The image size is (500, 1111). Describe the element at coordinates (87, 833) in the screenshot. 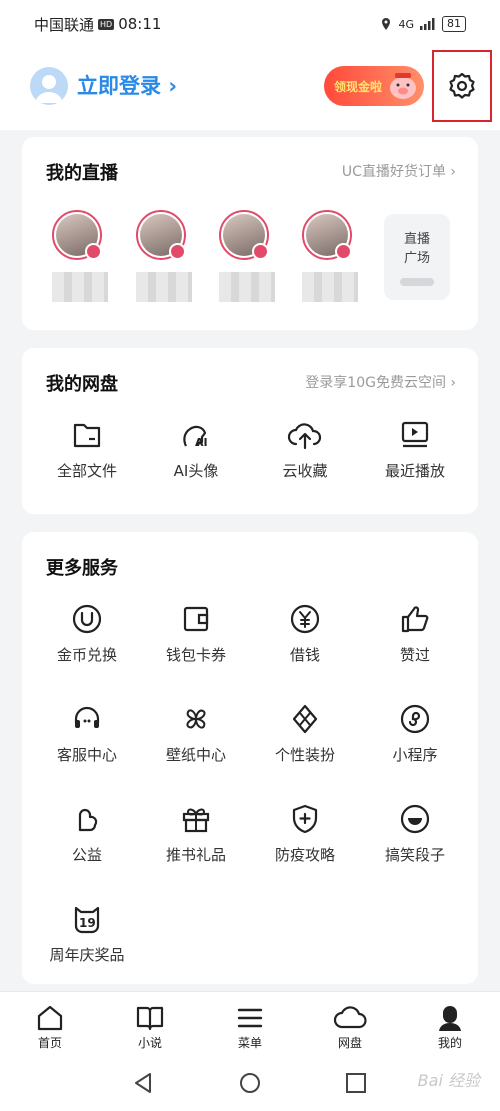

I see `service-charity: 公益` at that location.